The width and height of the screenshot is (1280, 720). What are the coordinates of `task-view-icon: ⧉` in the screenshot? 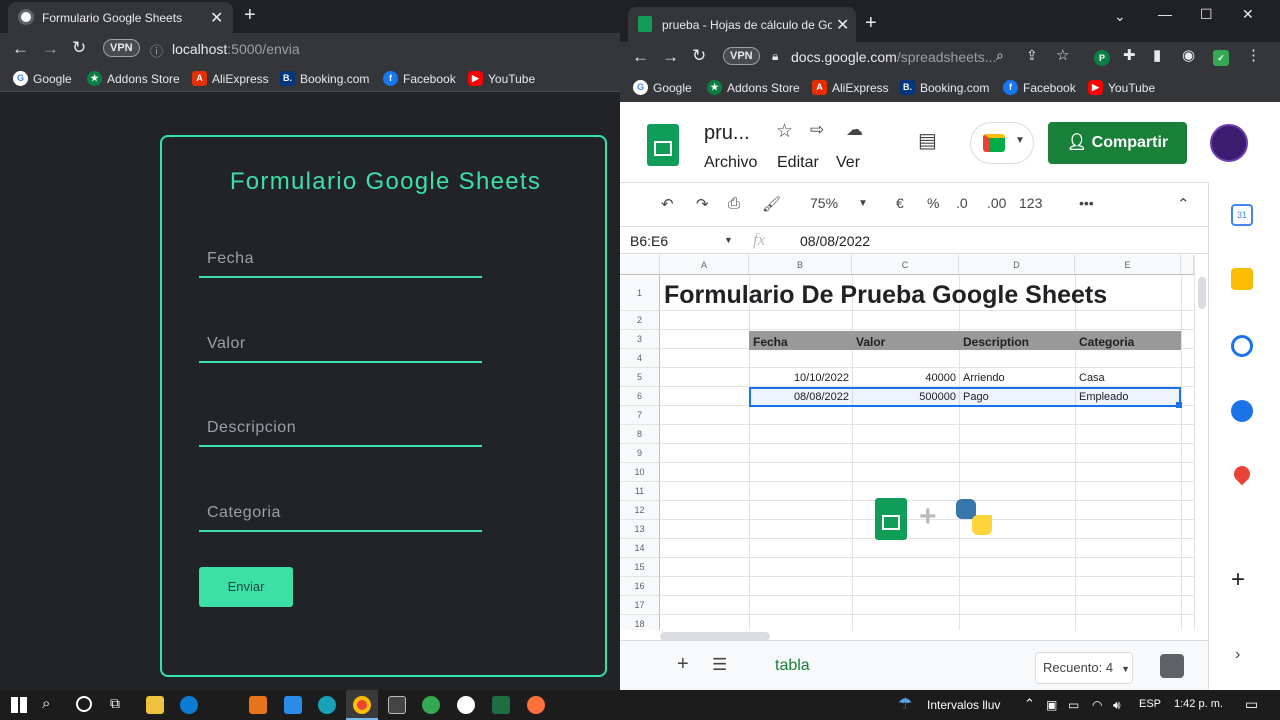 It's located at (115, 703).